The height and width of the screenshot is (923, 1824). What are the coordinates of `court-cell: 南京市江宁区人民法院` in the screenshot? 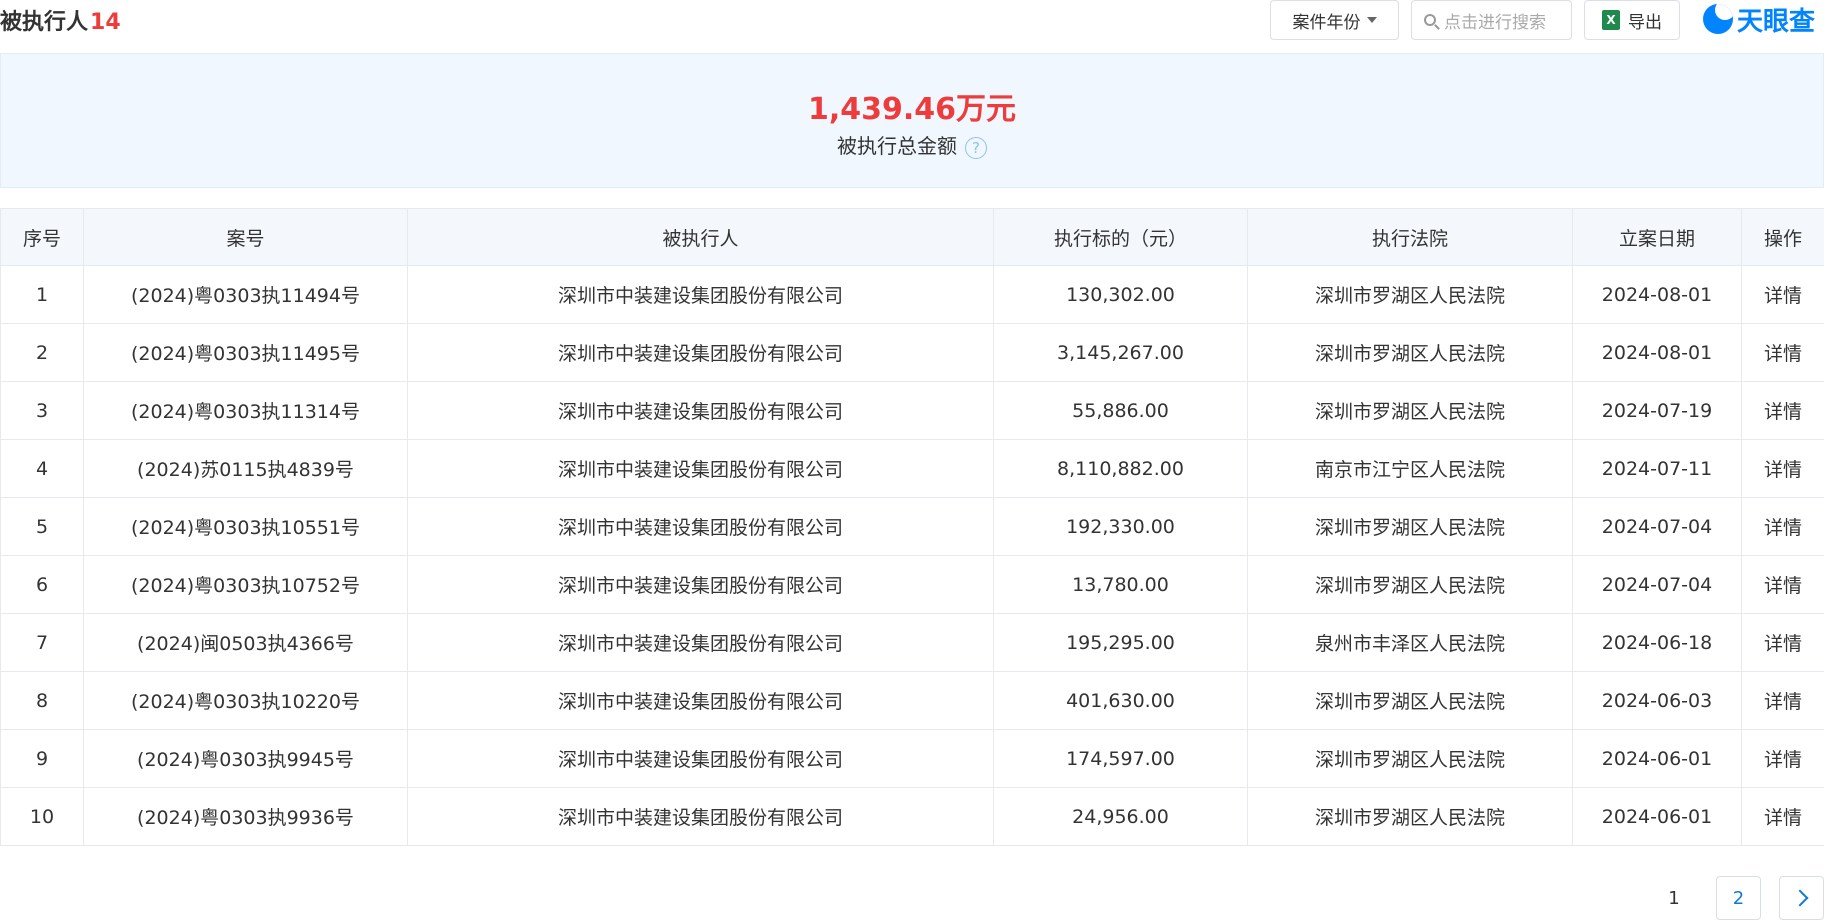 It's located at (1410, 468).